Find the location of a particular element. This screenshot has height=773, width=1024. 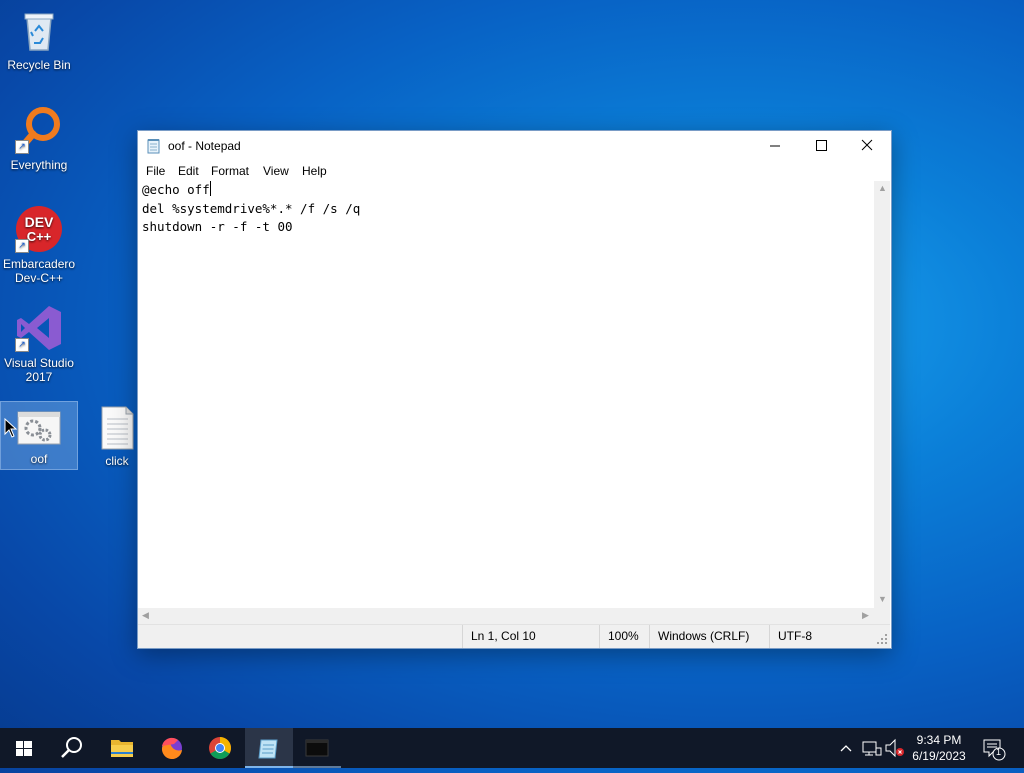

firefox-icon is located at coordinates (171, 748).